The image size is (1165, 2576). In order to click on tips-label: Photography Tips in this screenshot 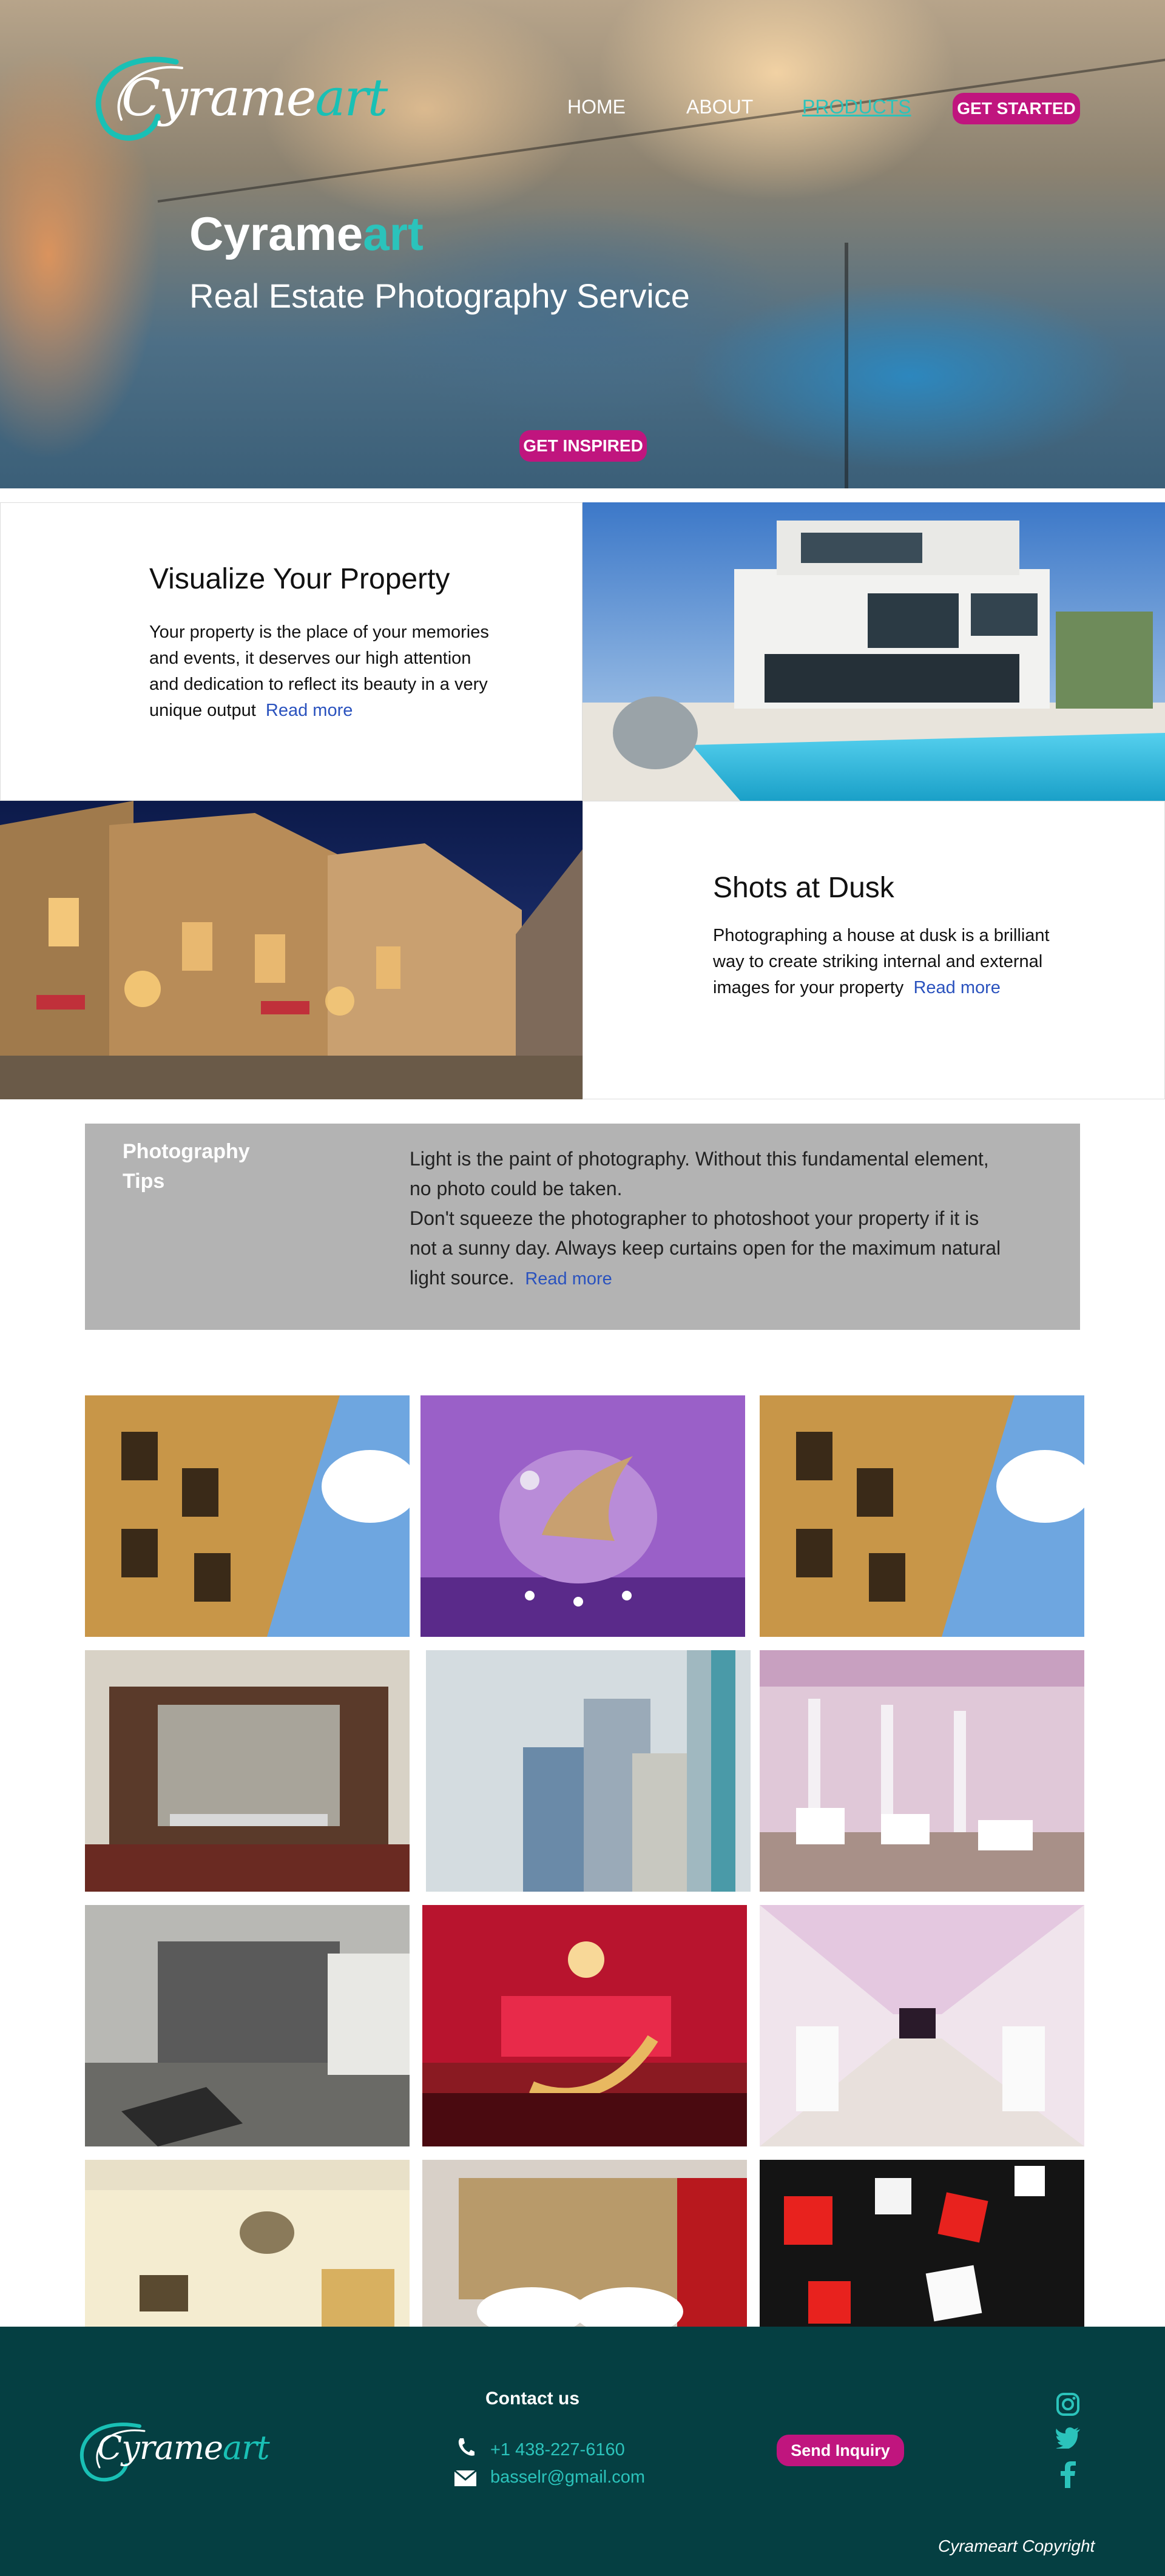, I will do `click(186, 1166)`.